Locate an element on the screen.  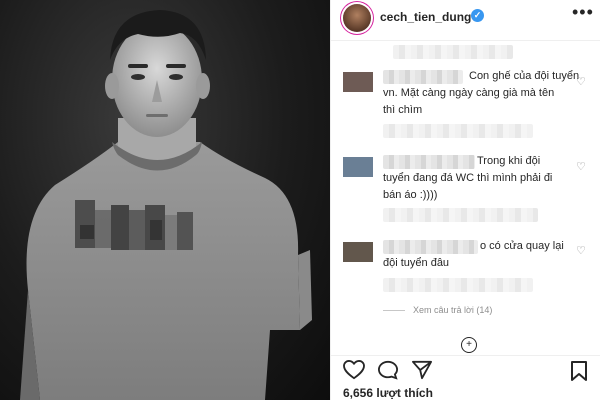
comment-text-line: o có cửa quay lại is located at coordinates (522, 246).